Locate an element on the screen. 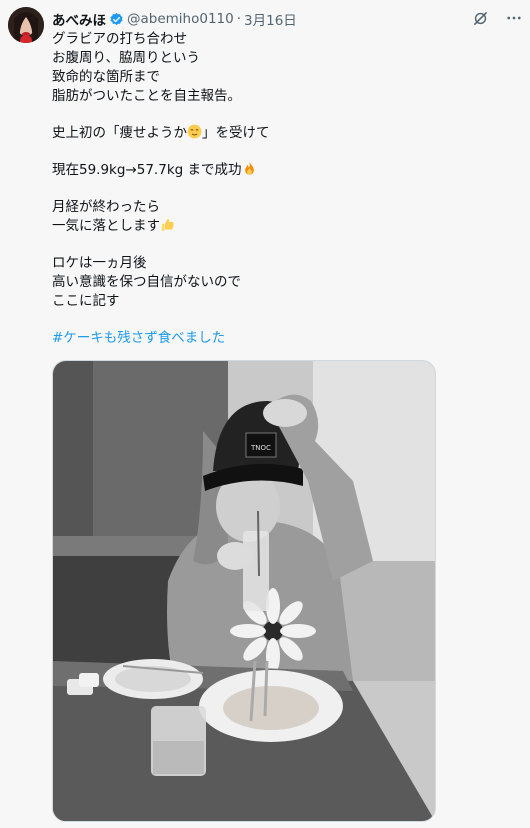 This screenshot has width=530, height=828. relieved-face-emoji is located at coordinates (194, 134).